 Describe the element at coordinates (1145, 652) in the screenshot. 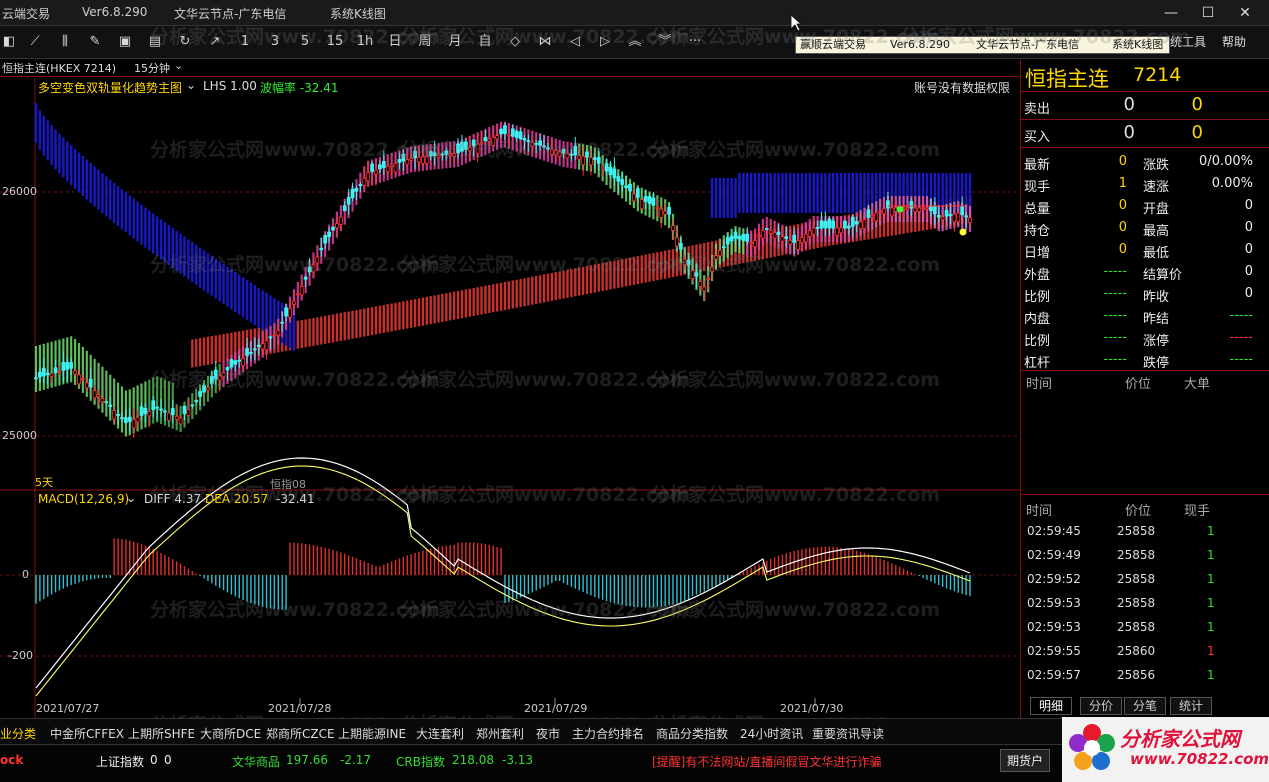

I see `tick-row: 02:59:55 25860 1` at that location.